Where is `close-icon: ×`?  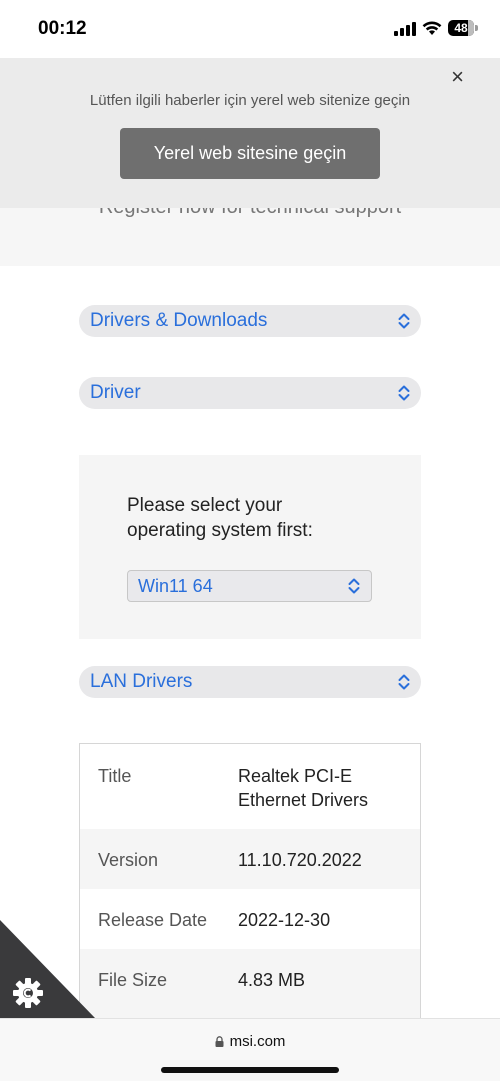
close-icon: × is located at coordinates (457, 77).